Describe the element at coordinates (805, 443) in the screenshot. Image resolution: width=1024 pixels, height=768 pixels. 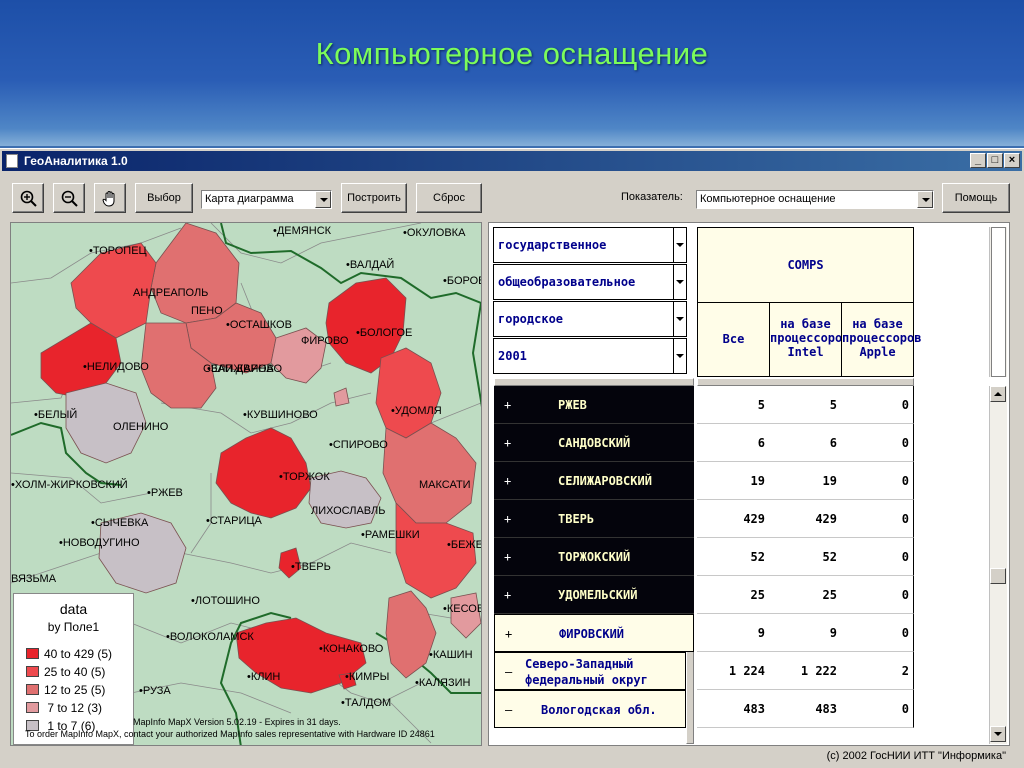
I see `table-cell-intel: 6` at that location.